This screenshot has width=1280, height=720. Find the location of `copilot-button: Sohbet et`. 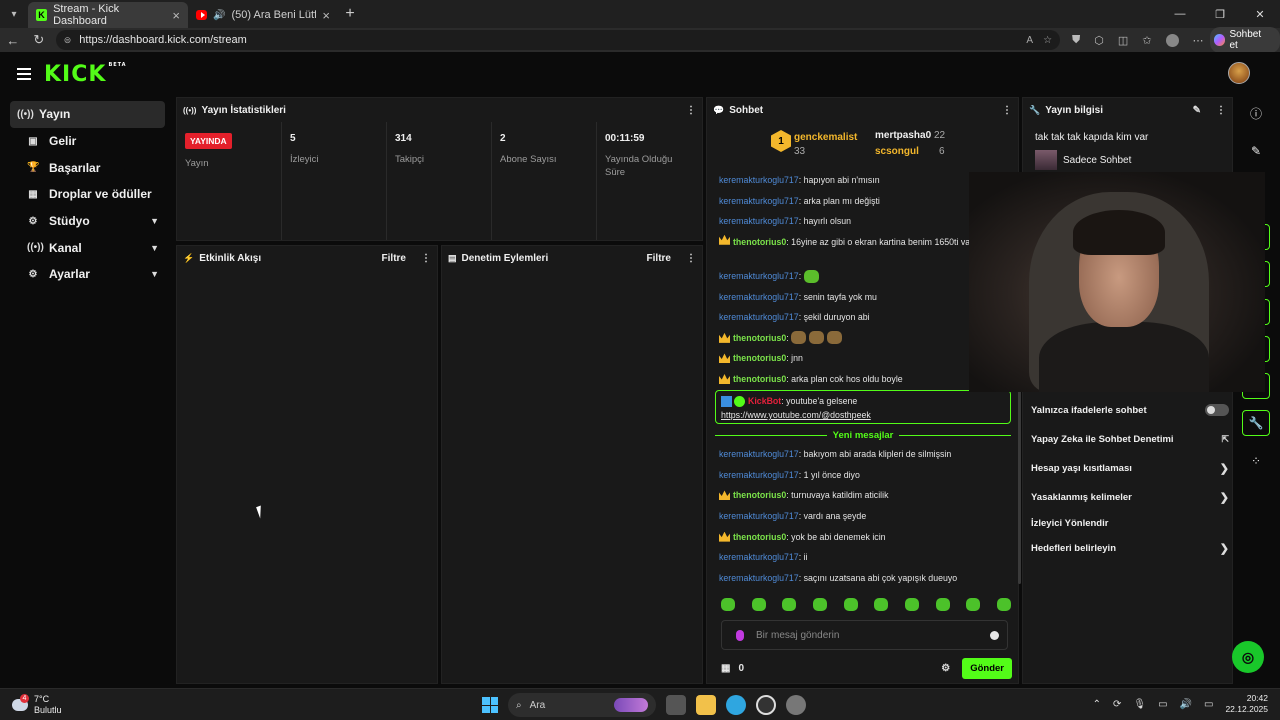

copilot-button: Sohbet et is located at coordinates (1244, 40).